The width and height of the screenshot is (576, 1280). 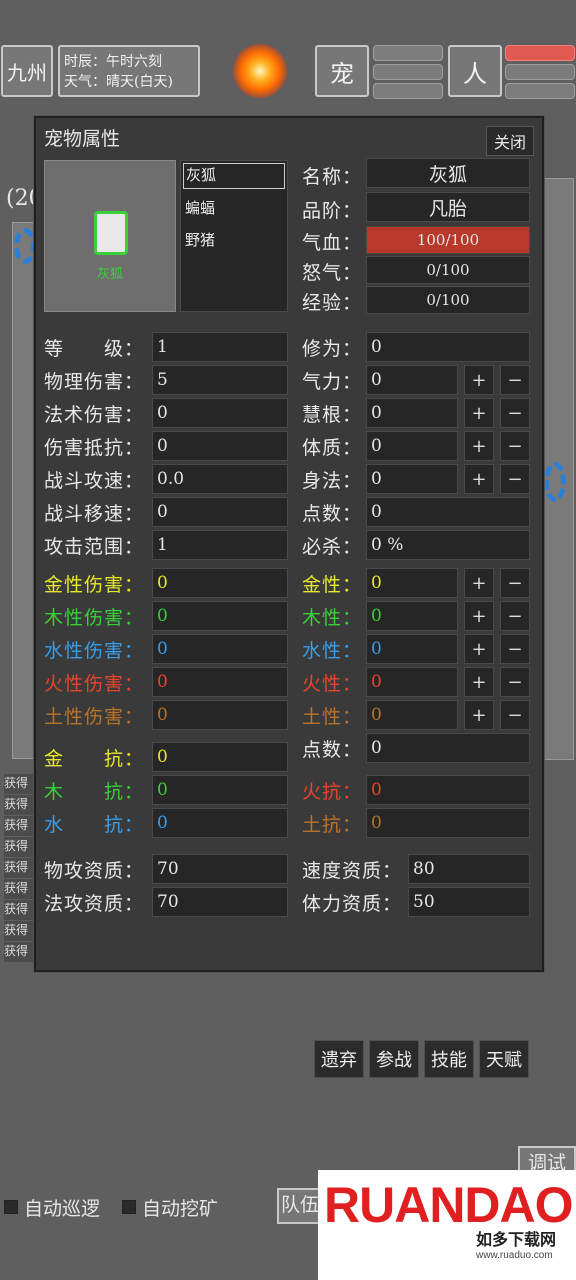 What do you see at coordinates (510, 141) in the screenshot?
I see `close-button: 关闭` at bounding box center [510, 141].